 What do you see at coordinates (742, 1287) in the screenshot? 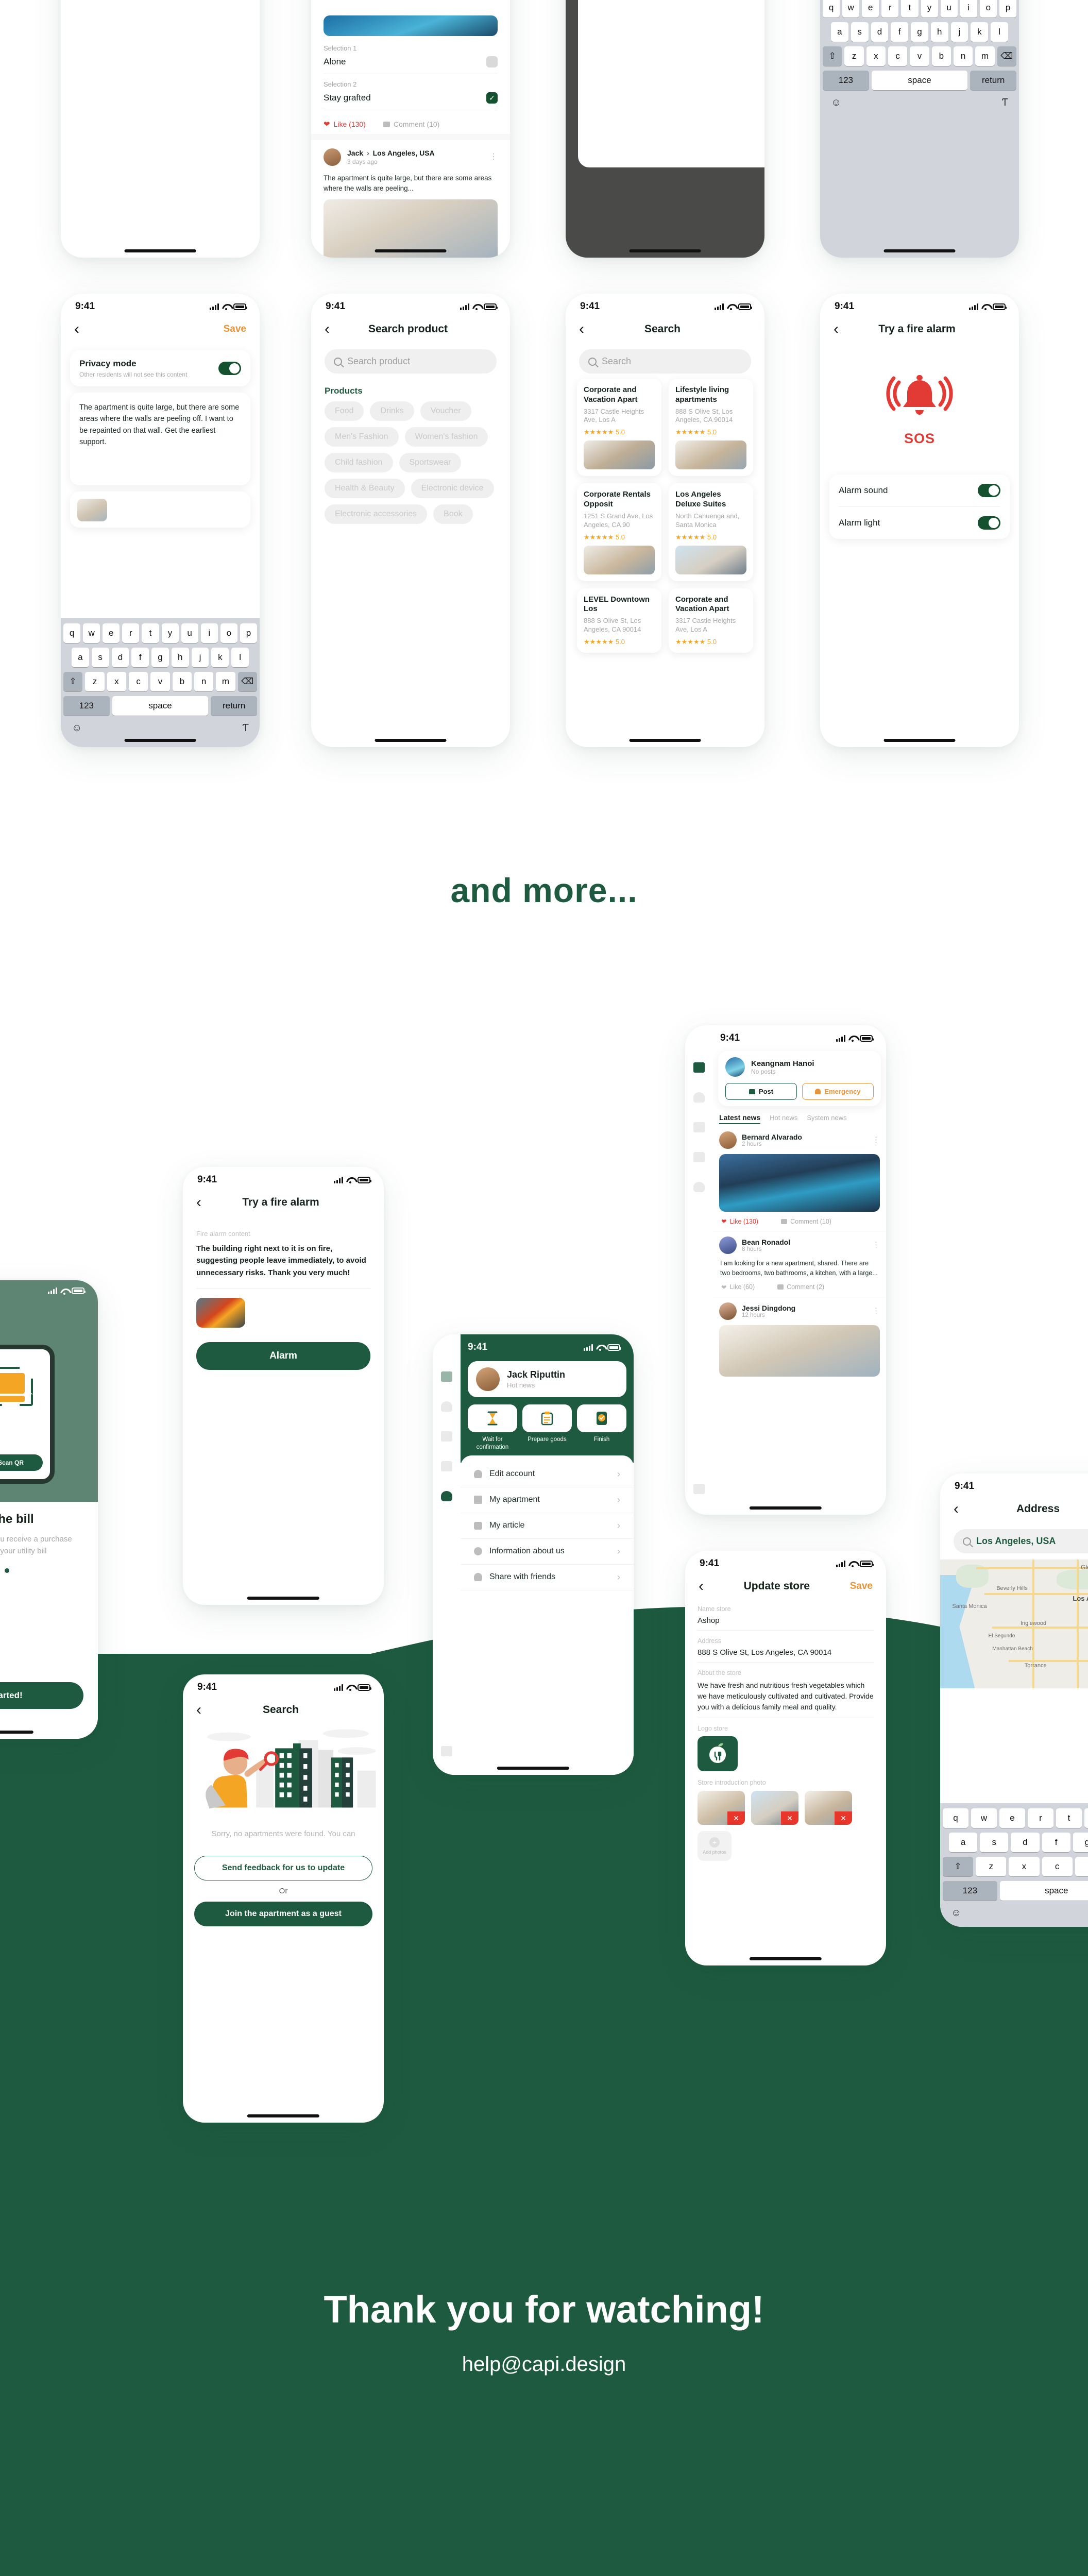
I see `like-count: Like (60)` at bounding box center [742, 1287].